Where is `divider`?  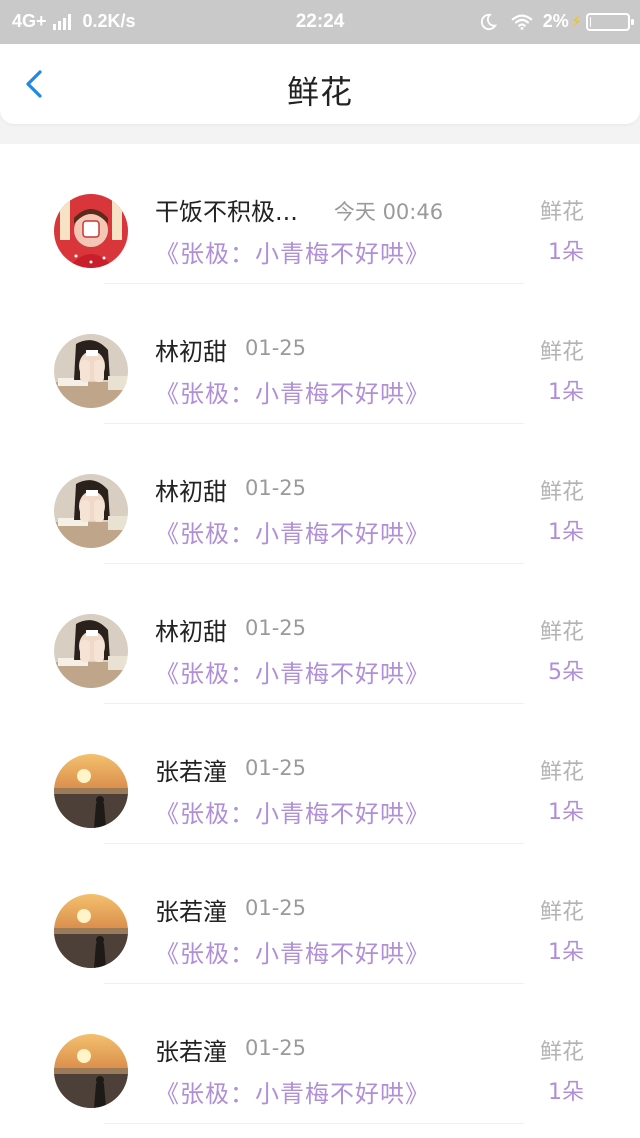
divider is located at coordinates (314, 1123).